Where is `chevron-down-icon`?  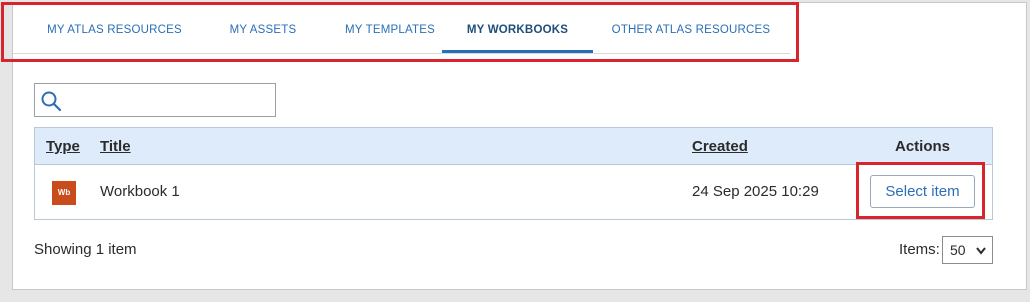
chevron-down-icon is located at coordinates (981, 251).